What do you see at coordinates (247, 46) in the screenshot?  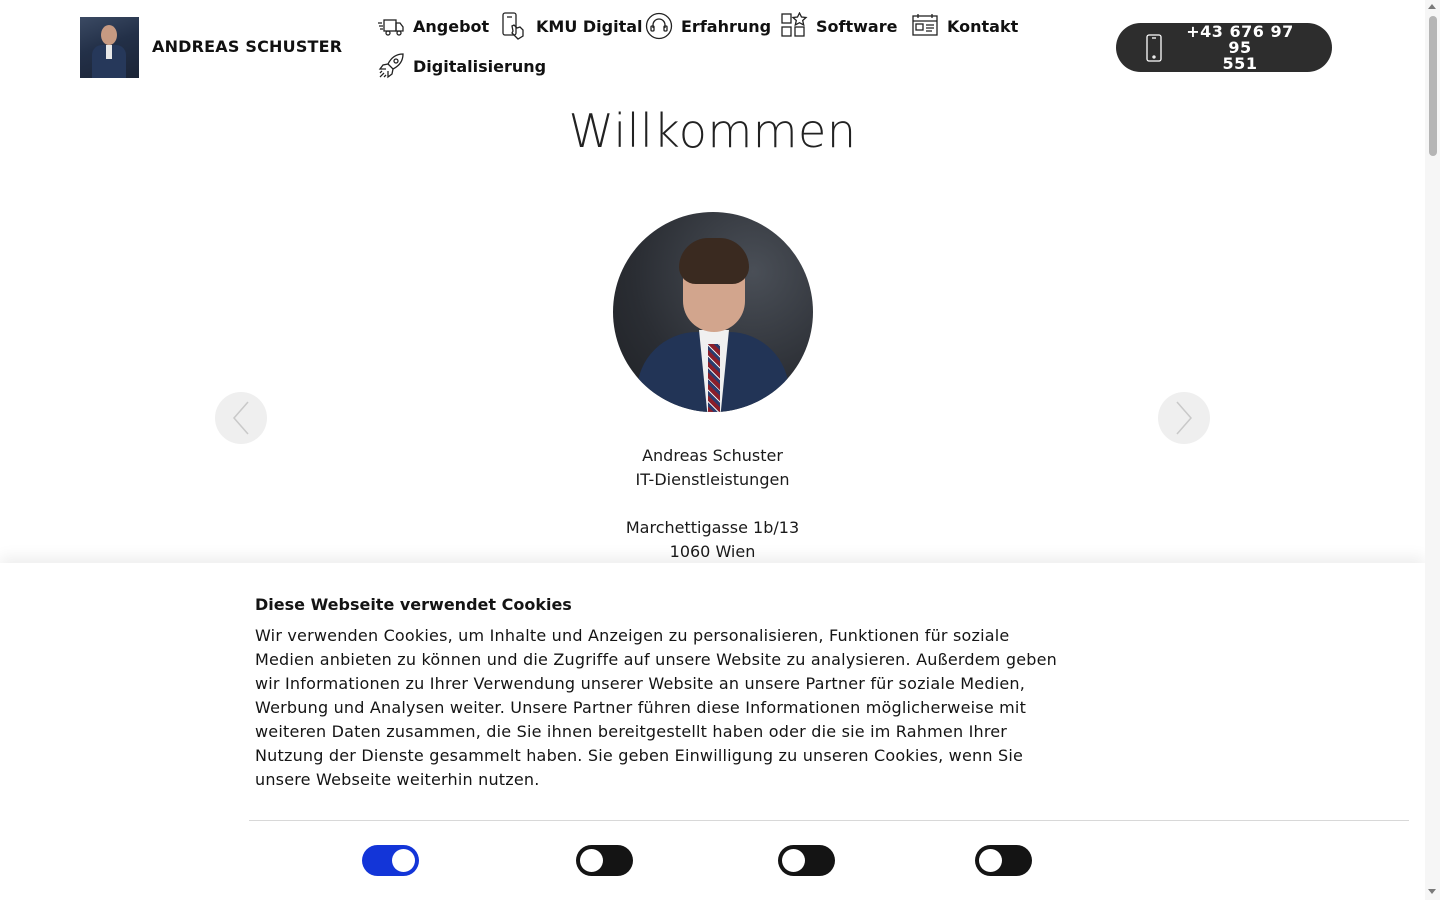 I see `brand-name: ANDREAS SCHUSTER` at bounding box center [247, 46].